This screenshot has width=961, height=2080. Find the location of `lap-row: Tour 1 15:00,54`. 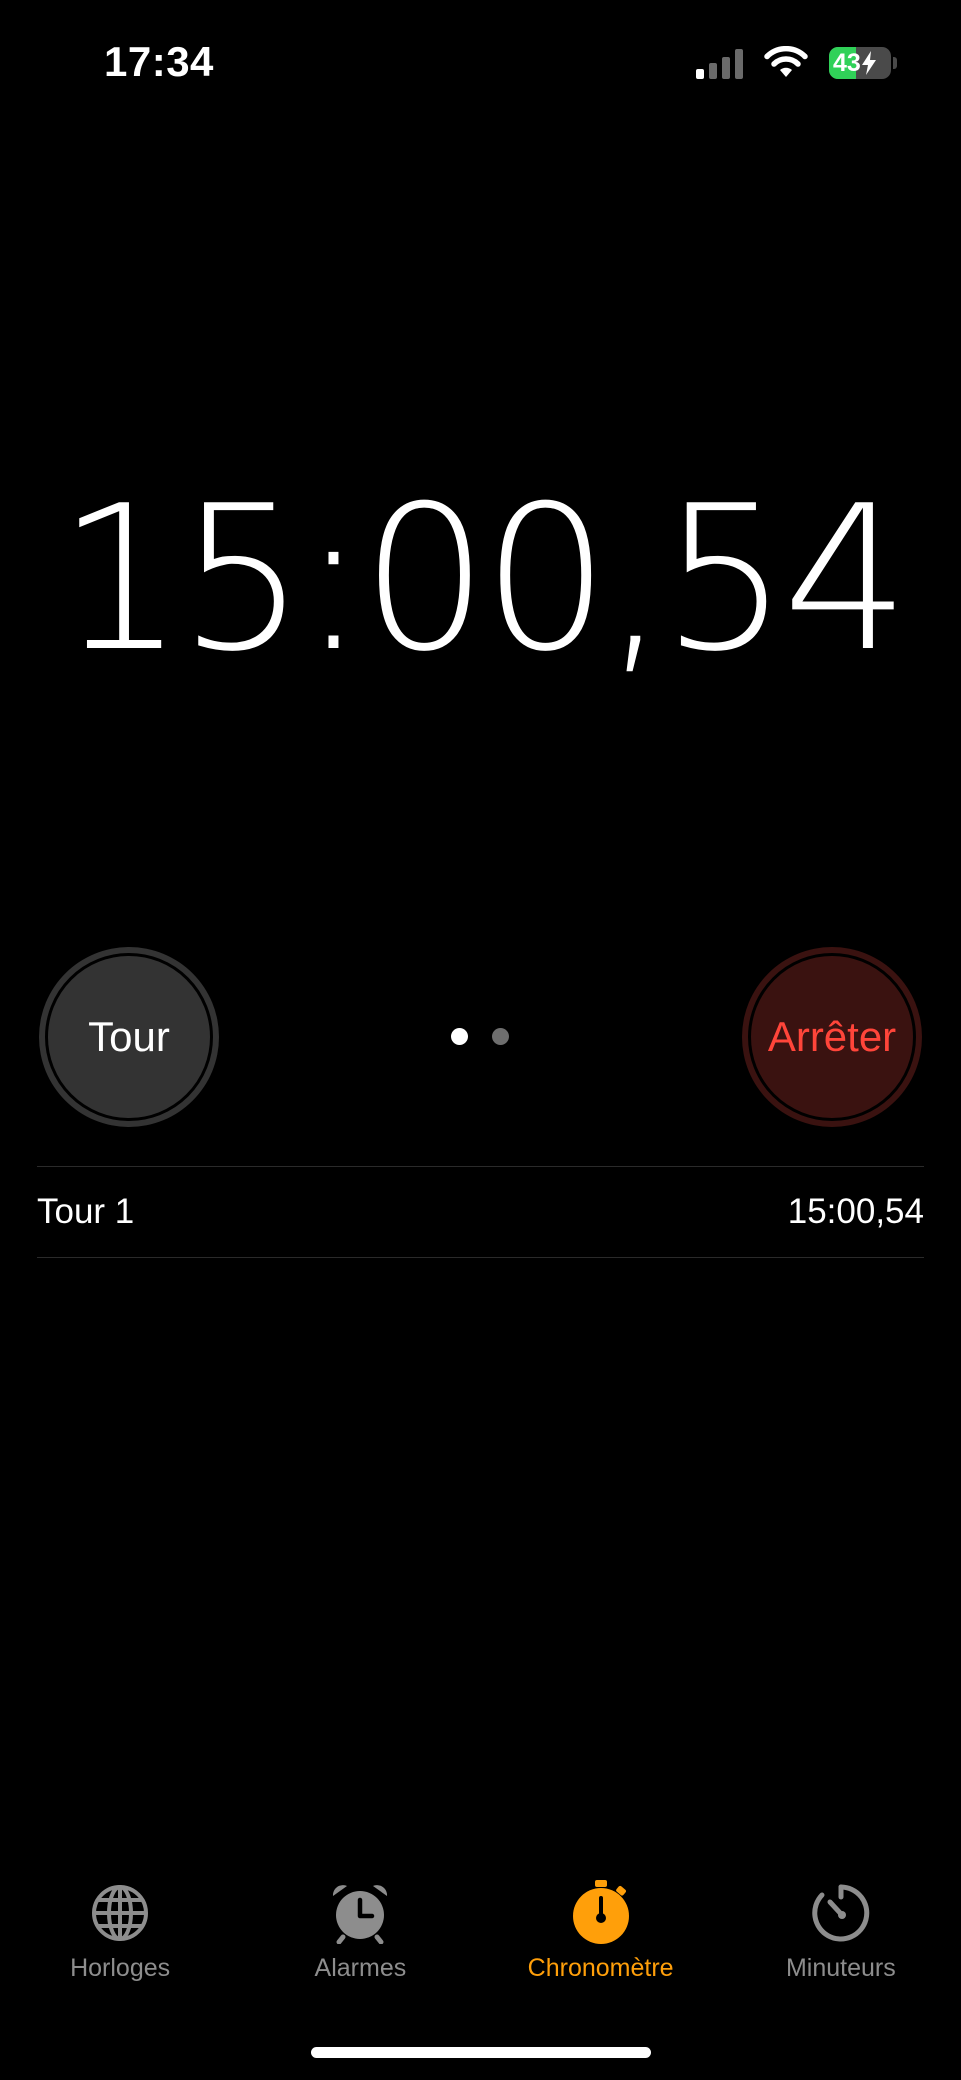

lap-row: Tour 1 15:00,54 is located at coordinates (480, 1212).